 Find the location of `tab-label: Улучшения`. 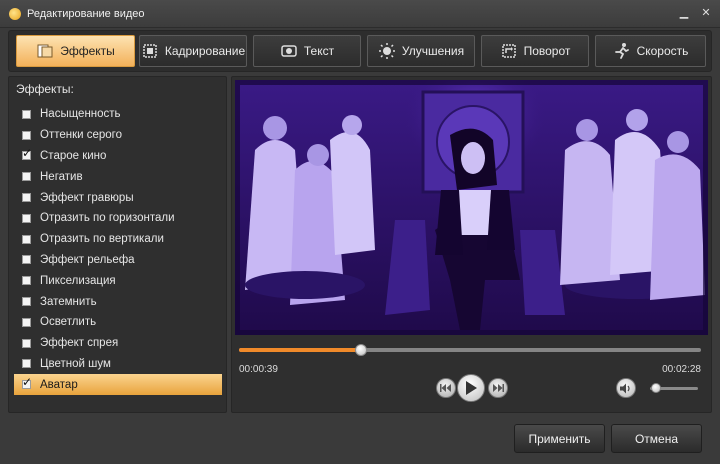

tab-label: Улучшения is located at coordinates (433, 51).